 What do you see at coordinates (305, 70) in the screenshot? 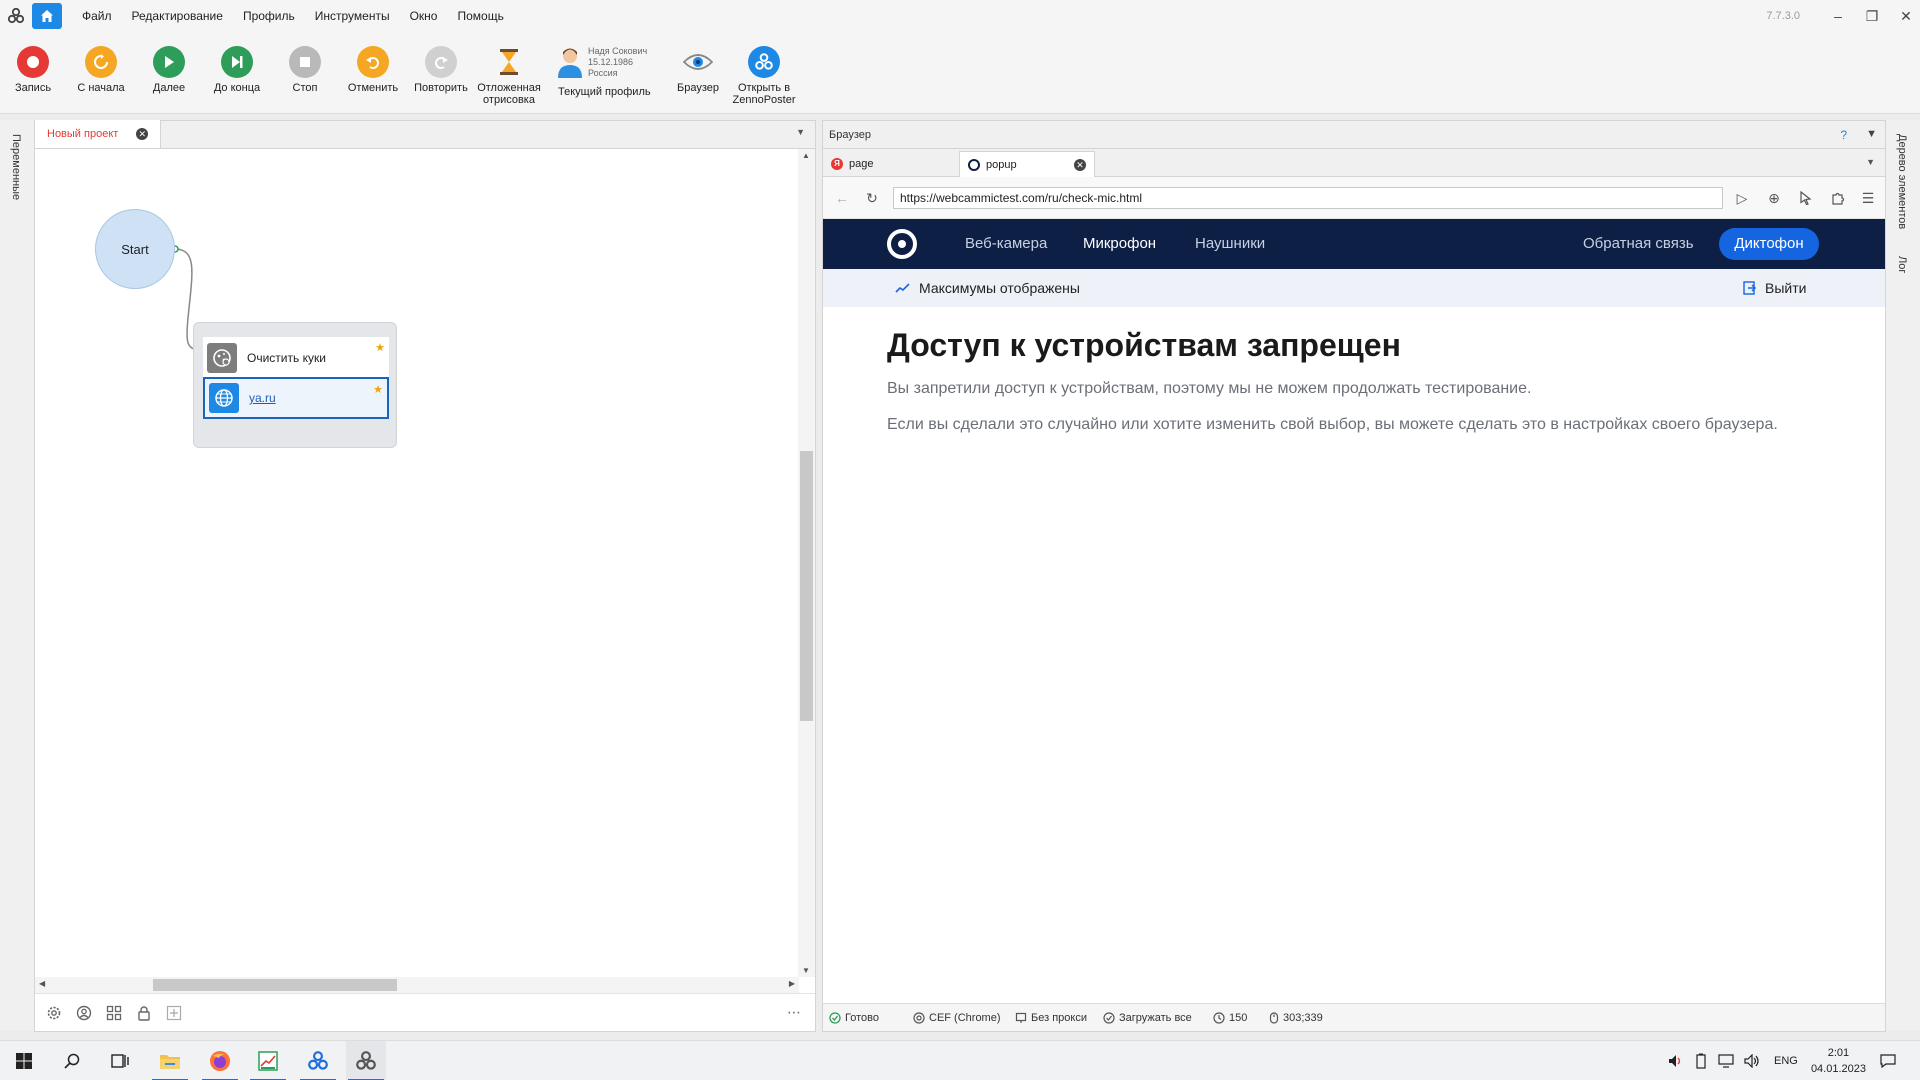
I see `stop-button: Стоп` at bounding box center [305, 70].